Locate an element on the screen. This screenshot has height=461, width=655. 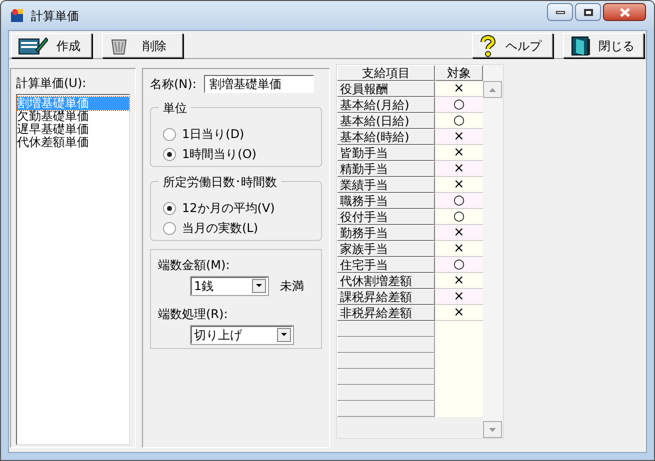
row-header-cell: 基本給(月給) is located at coordinates (386, 105).